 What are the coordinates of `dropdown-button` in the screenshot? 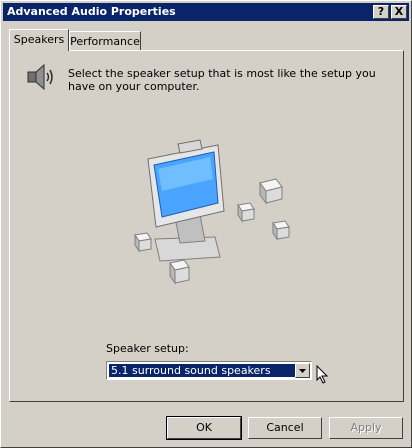 It's located at (302, 370).